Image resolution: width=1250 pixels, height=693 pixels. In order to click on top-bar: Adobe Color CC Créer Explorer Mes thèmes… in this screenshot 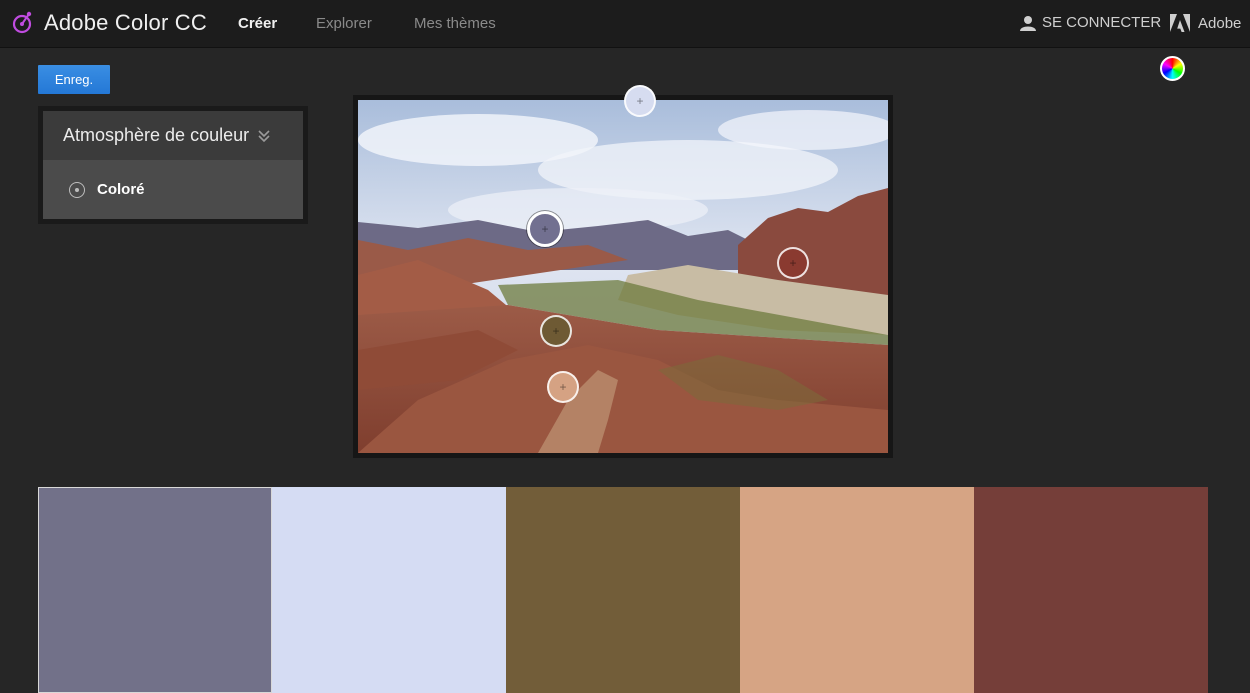, I will do `click(625, 24)`.